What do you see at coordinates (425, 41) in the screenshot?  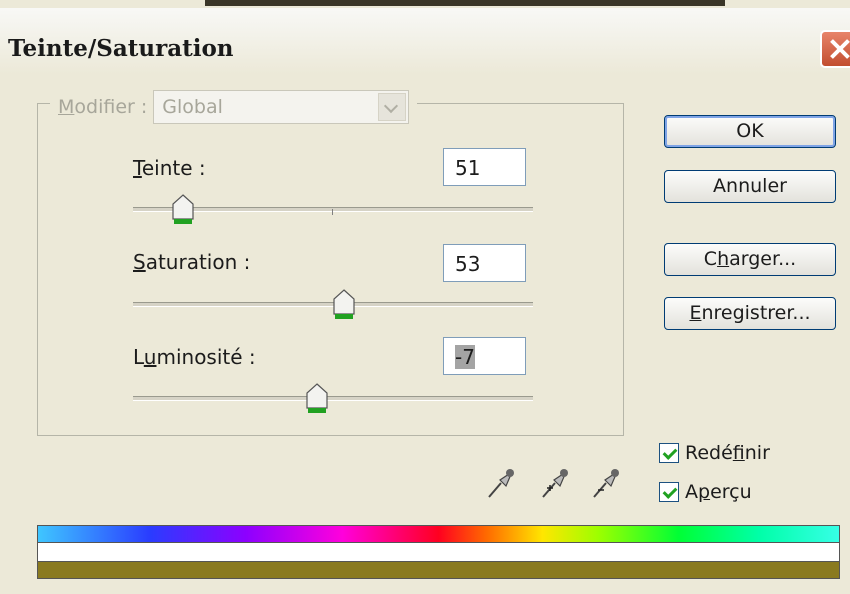 I see `title-bar: Teinte/Saturation` at bounding box center [425, 41].